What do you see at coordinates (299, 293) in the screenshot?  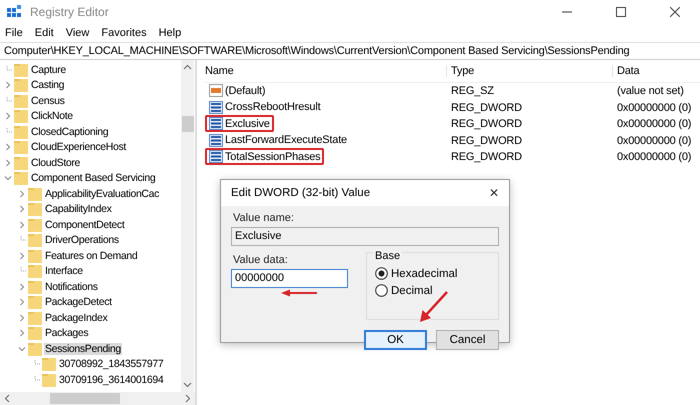 I see `pointer-arrow` at bounding box center [299, 293].